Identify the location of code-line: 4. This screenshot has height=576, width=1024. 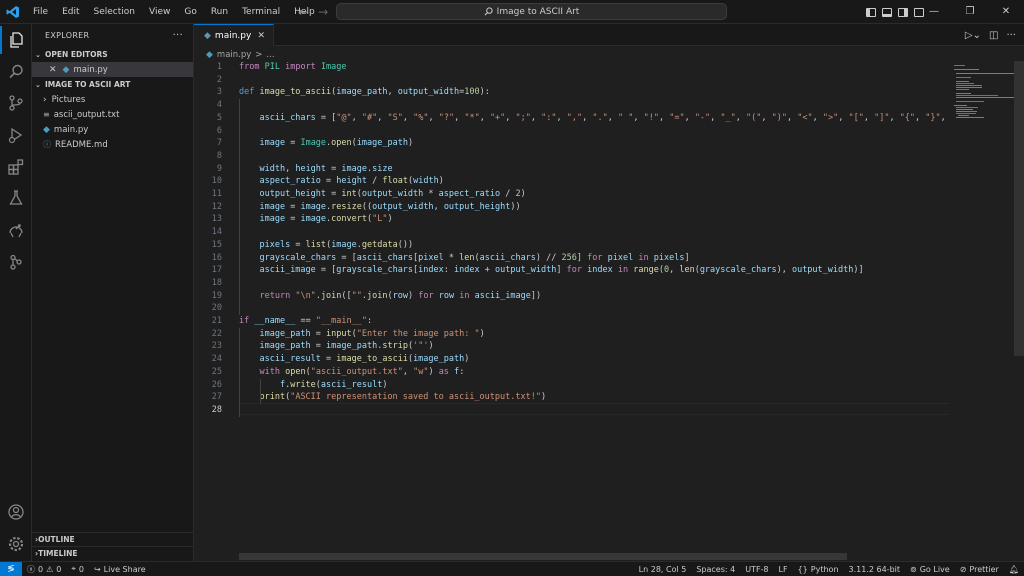
(571, 105).